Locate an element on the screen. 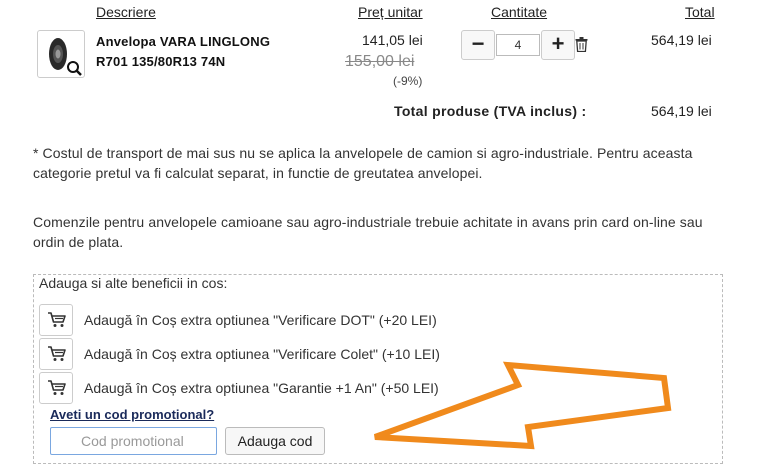 The height and width of the screenshot is (472, 765). product-thumbnail is located at coordinates (61, 54).